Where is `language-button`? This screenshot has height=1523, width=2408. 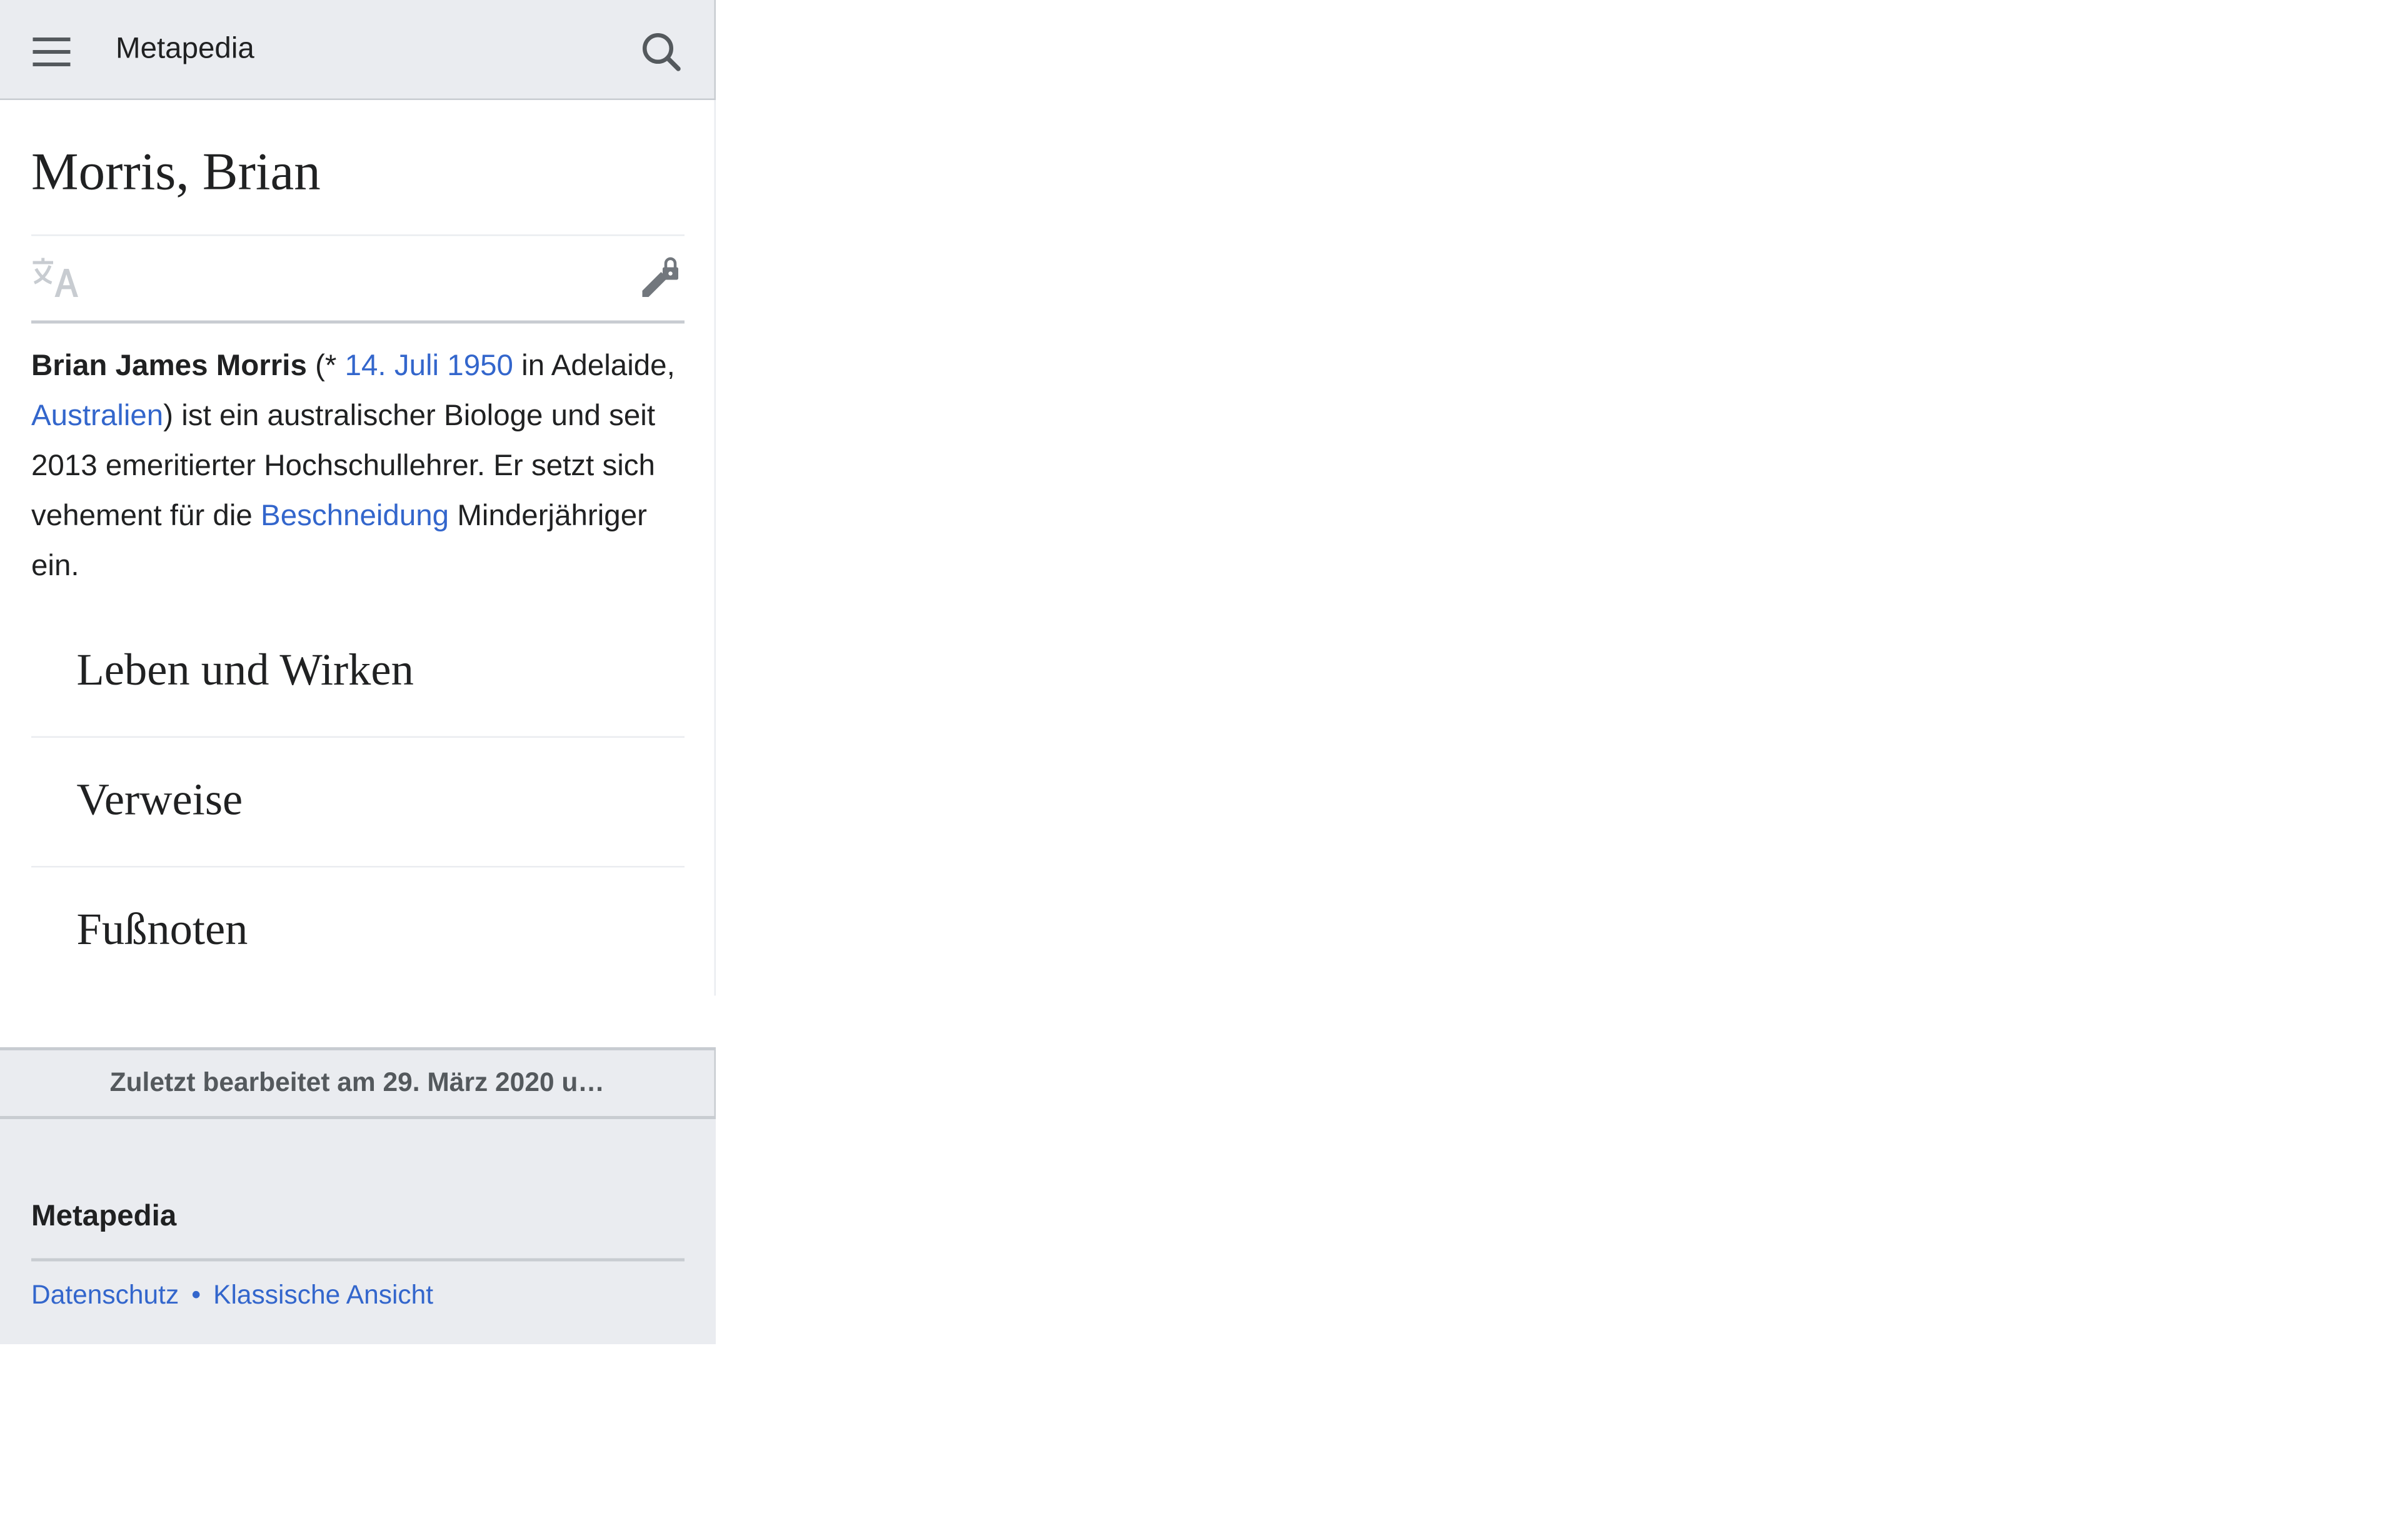
language-button is located at coordinates (56, 279).